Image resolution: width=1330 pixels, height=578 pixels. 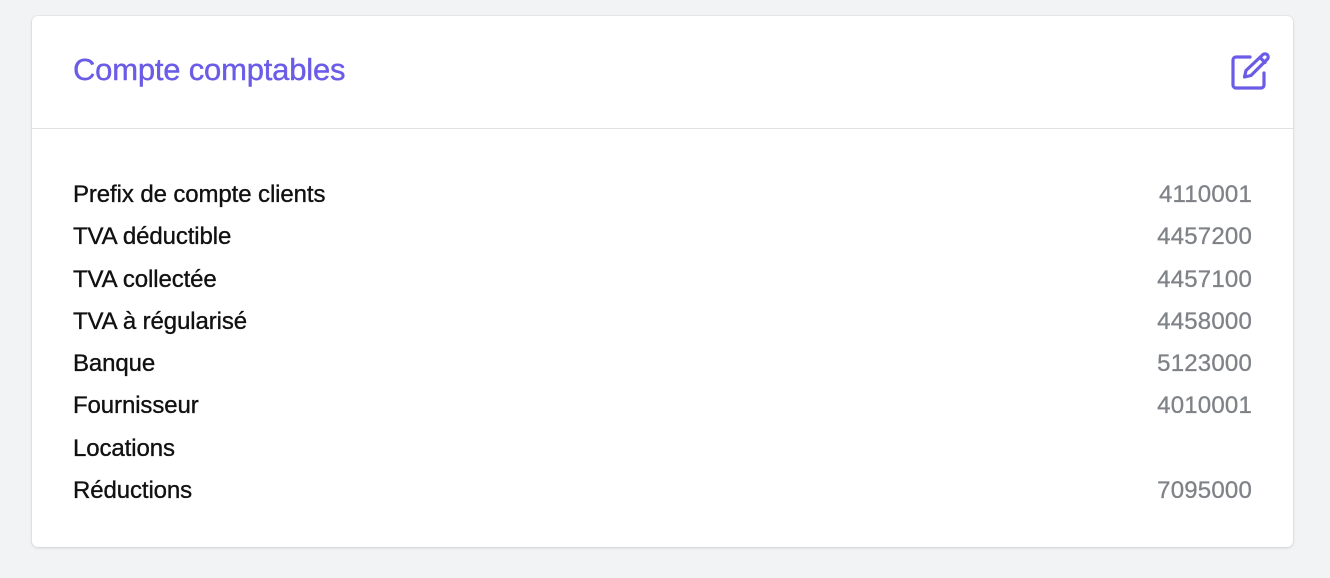 What do you see at coordinates (124, 448) in the screenshot?
I see `account-label: Locations` at bounding box center [124, 448].